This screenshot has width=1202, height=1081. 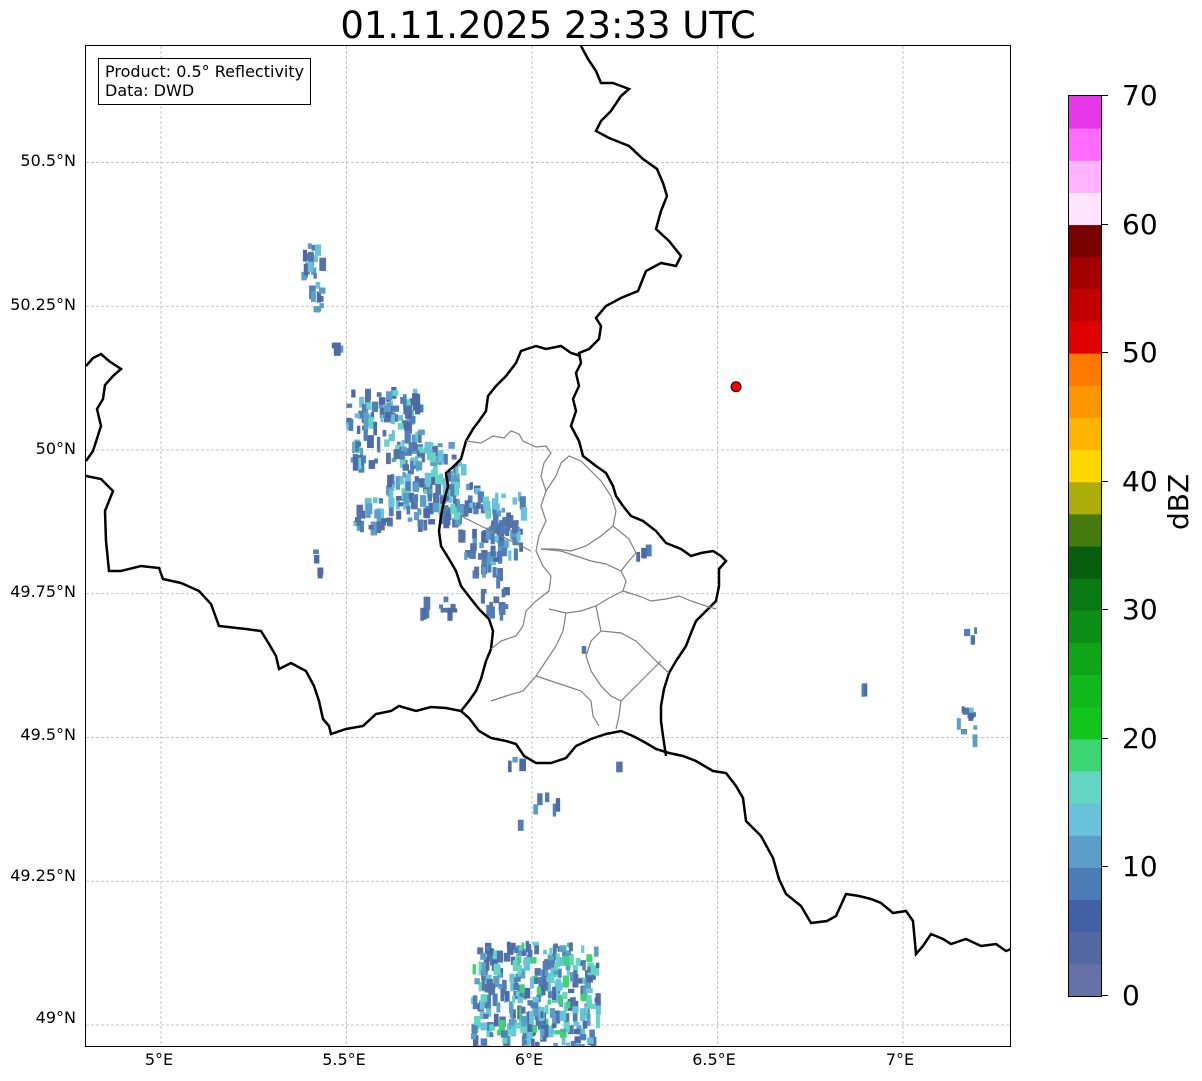 I want to click on radar-site-marker, so click(x=736, y=387).